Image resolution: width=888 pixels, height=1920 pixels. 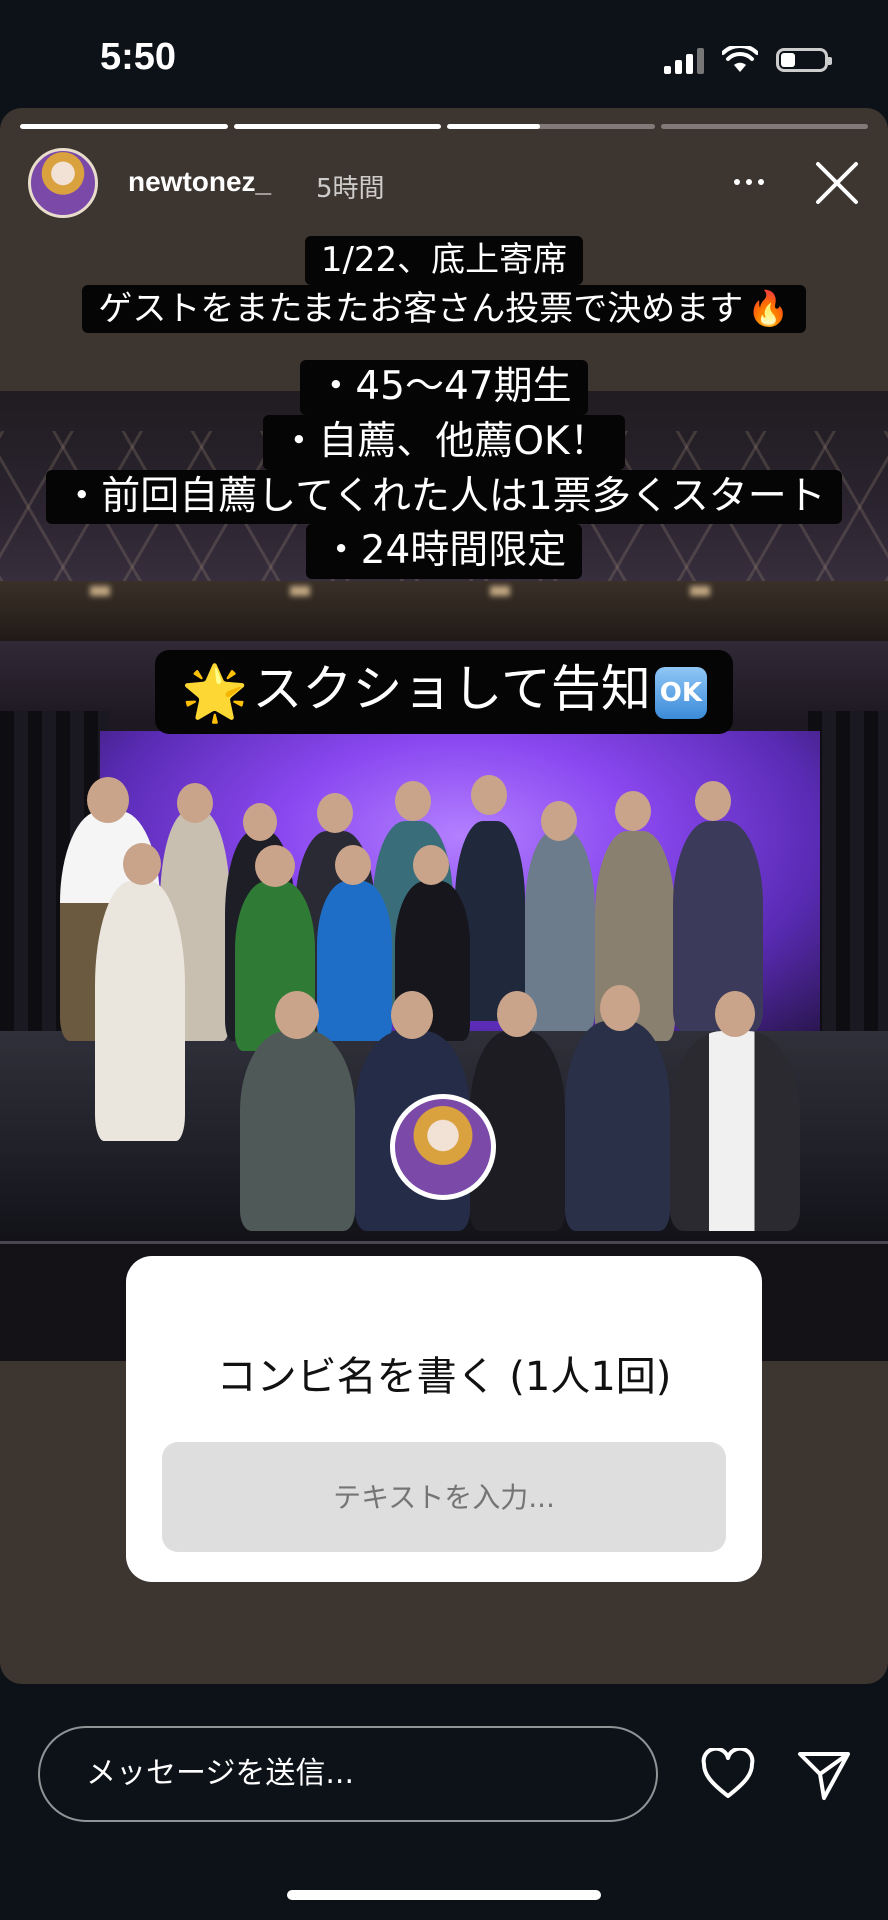 I want to click on battery-level, so click(x=788, y=60).